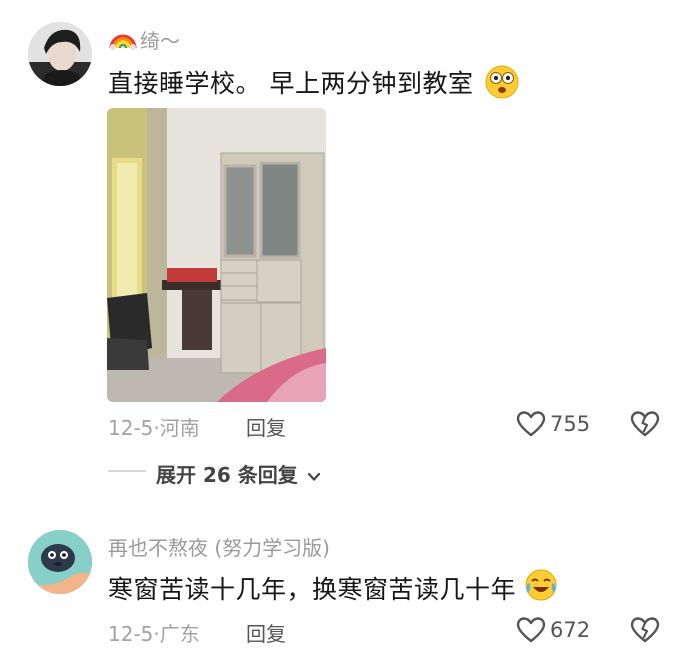  What do you see at coordinates (312, 589) in the screenshot?
I see `comment-text-2: 寒窗苦读十几年，换寒窗苦读几十年` at bounding box center [312, 589].